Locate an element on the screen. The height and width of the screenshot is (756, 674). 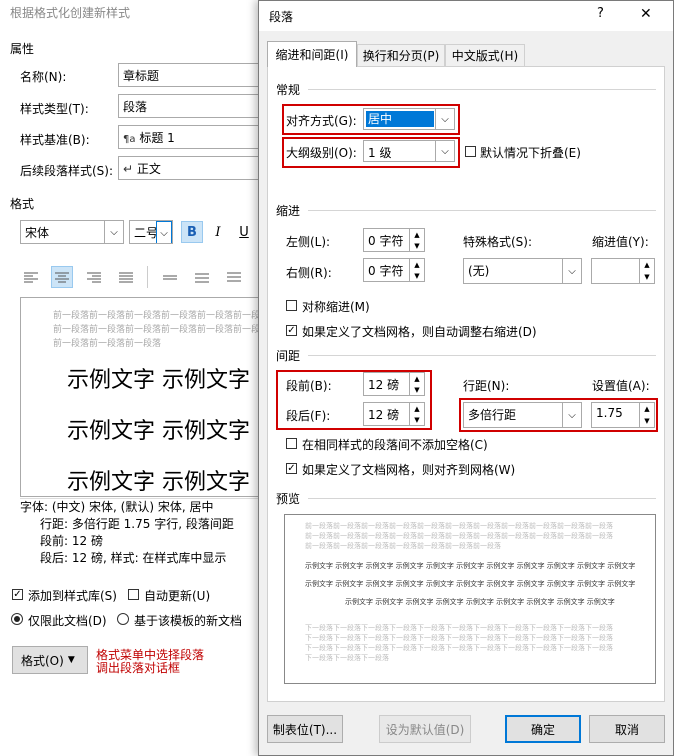
format-header: 格式 is located at coordinates (22, 204).